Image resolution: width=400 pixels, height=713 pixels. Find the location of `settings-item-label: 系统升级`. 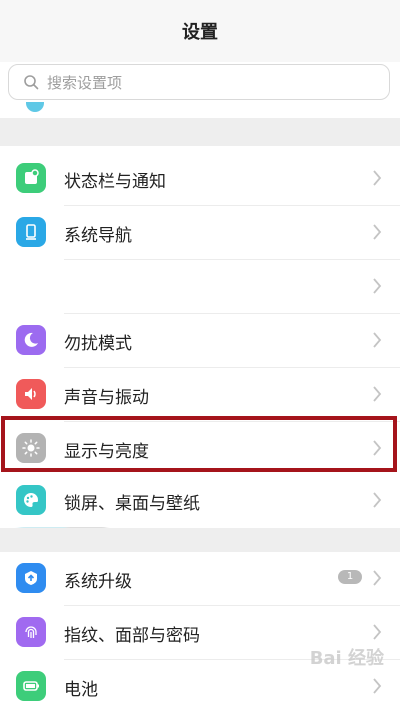

settings-item-label: 系统升级 is located at coordinates (98, 582).